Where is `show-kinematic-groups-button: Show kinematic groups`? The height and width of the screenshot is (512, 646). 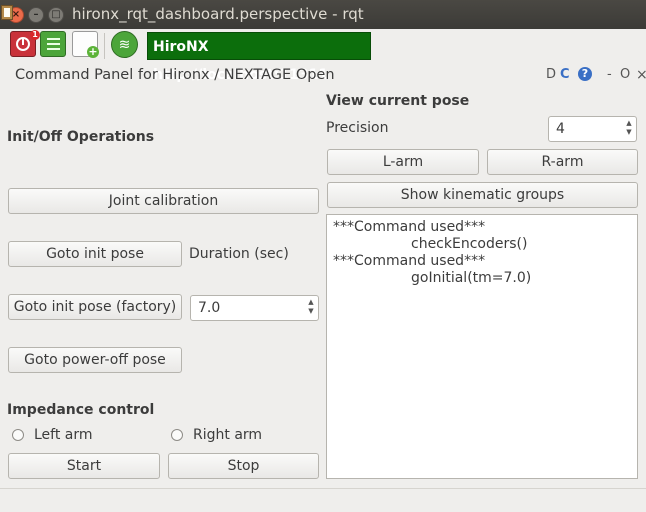
show-kinematic-groups-button: Show kinematic groups is located at coordinates (482, 195).